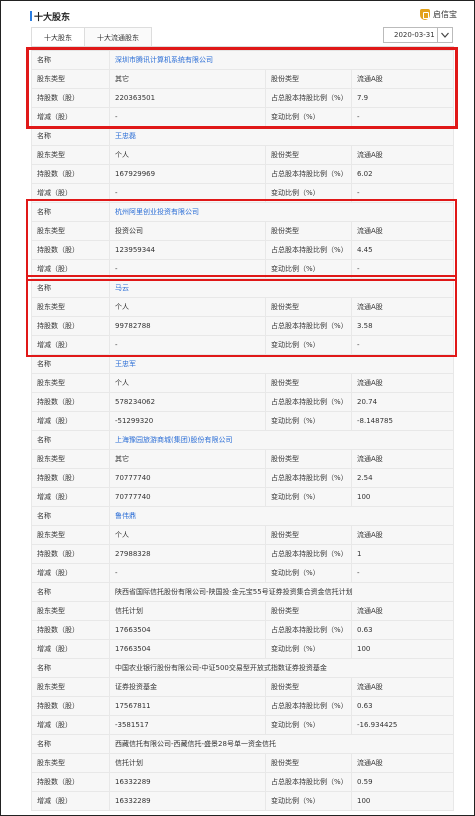  What do you see at coordinates (281, 288) in the screenshot?
I see `shareholder-name: 马云` at bounding box center [281, 288].